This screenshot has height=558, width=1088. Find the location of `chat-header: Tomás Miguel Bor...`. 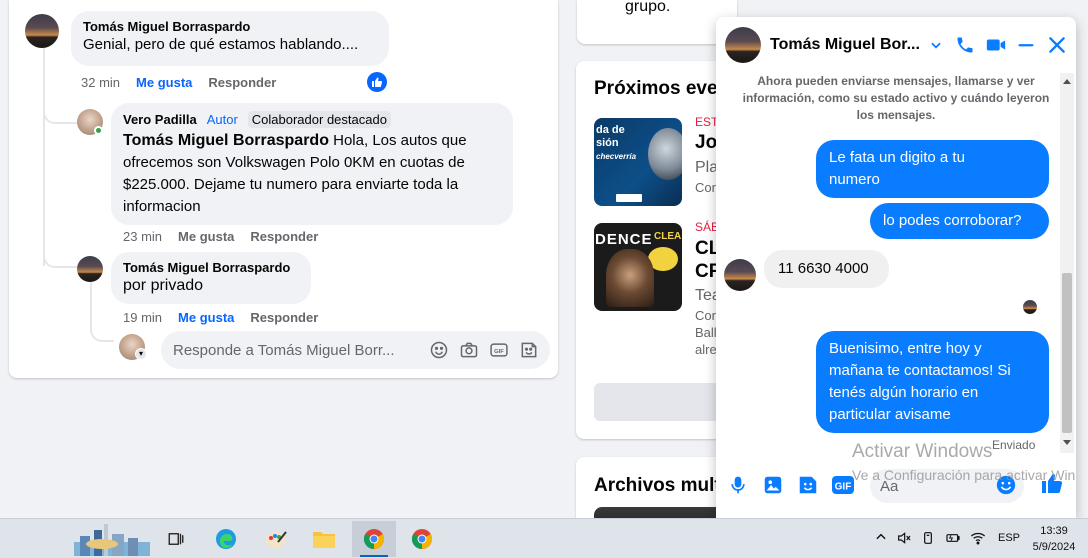

chat-header: Tomás Miguel Bor... is located at coordinates (896, 45).